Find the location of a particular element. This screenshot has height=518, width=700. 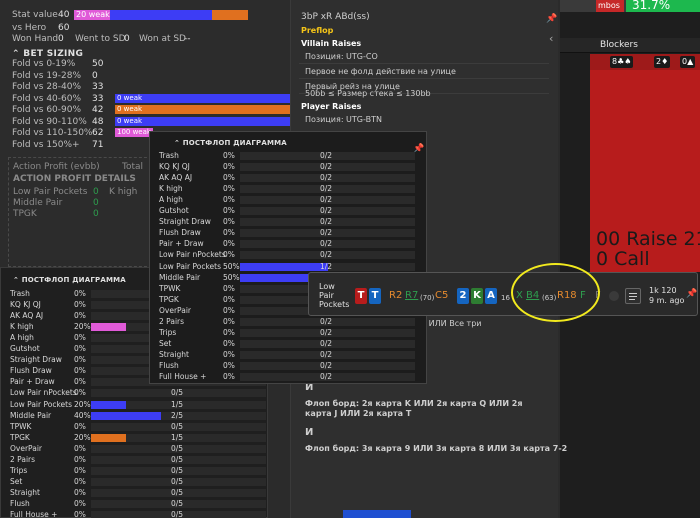

bet-sizing-label: Fold vs 19-28% is located at coordinates (47, 76).